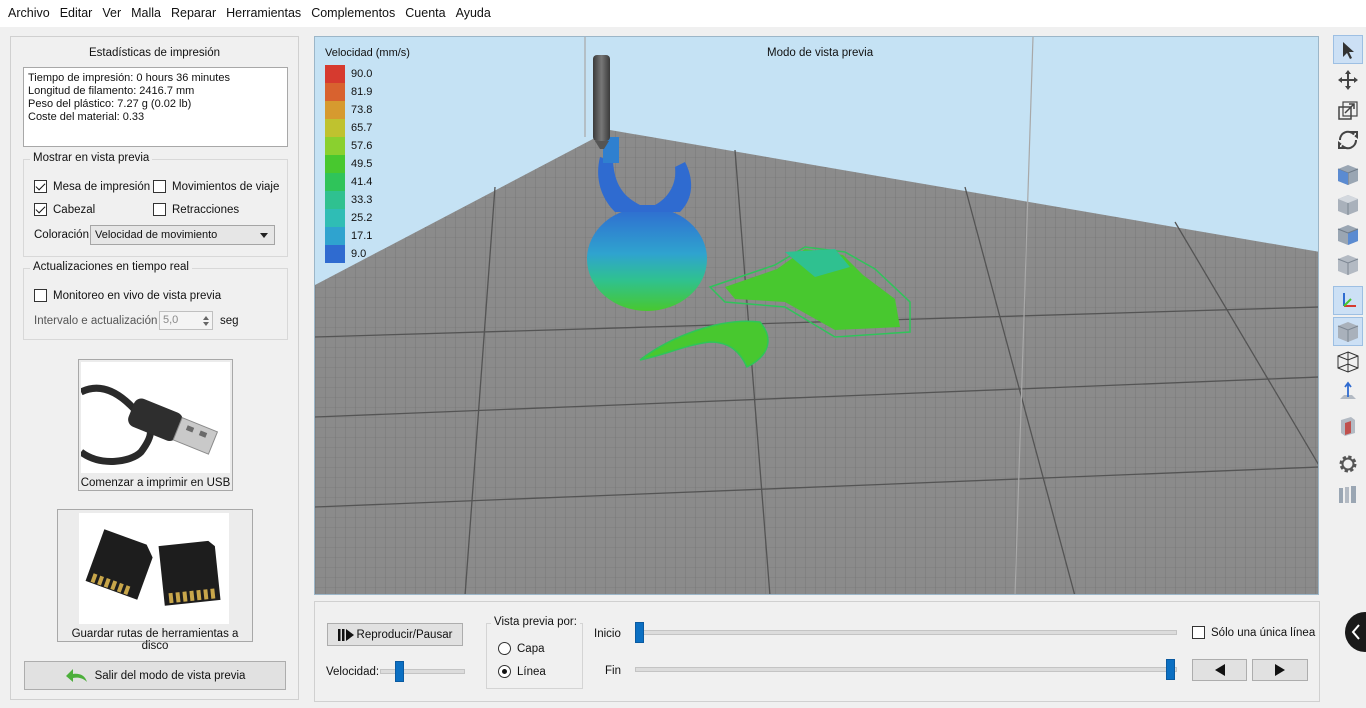 The image size is (1366, 708). What do you see at coordinates (1198, 632) in the screenshot?
I see `single-line-checkbox-box` at bounding box center [1198, 632].